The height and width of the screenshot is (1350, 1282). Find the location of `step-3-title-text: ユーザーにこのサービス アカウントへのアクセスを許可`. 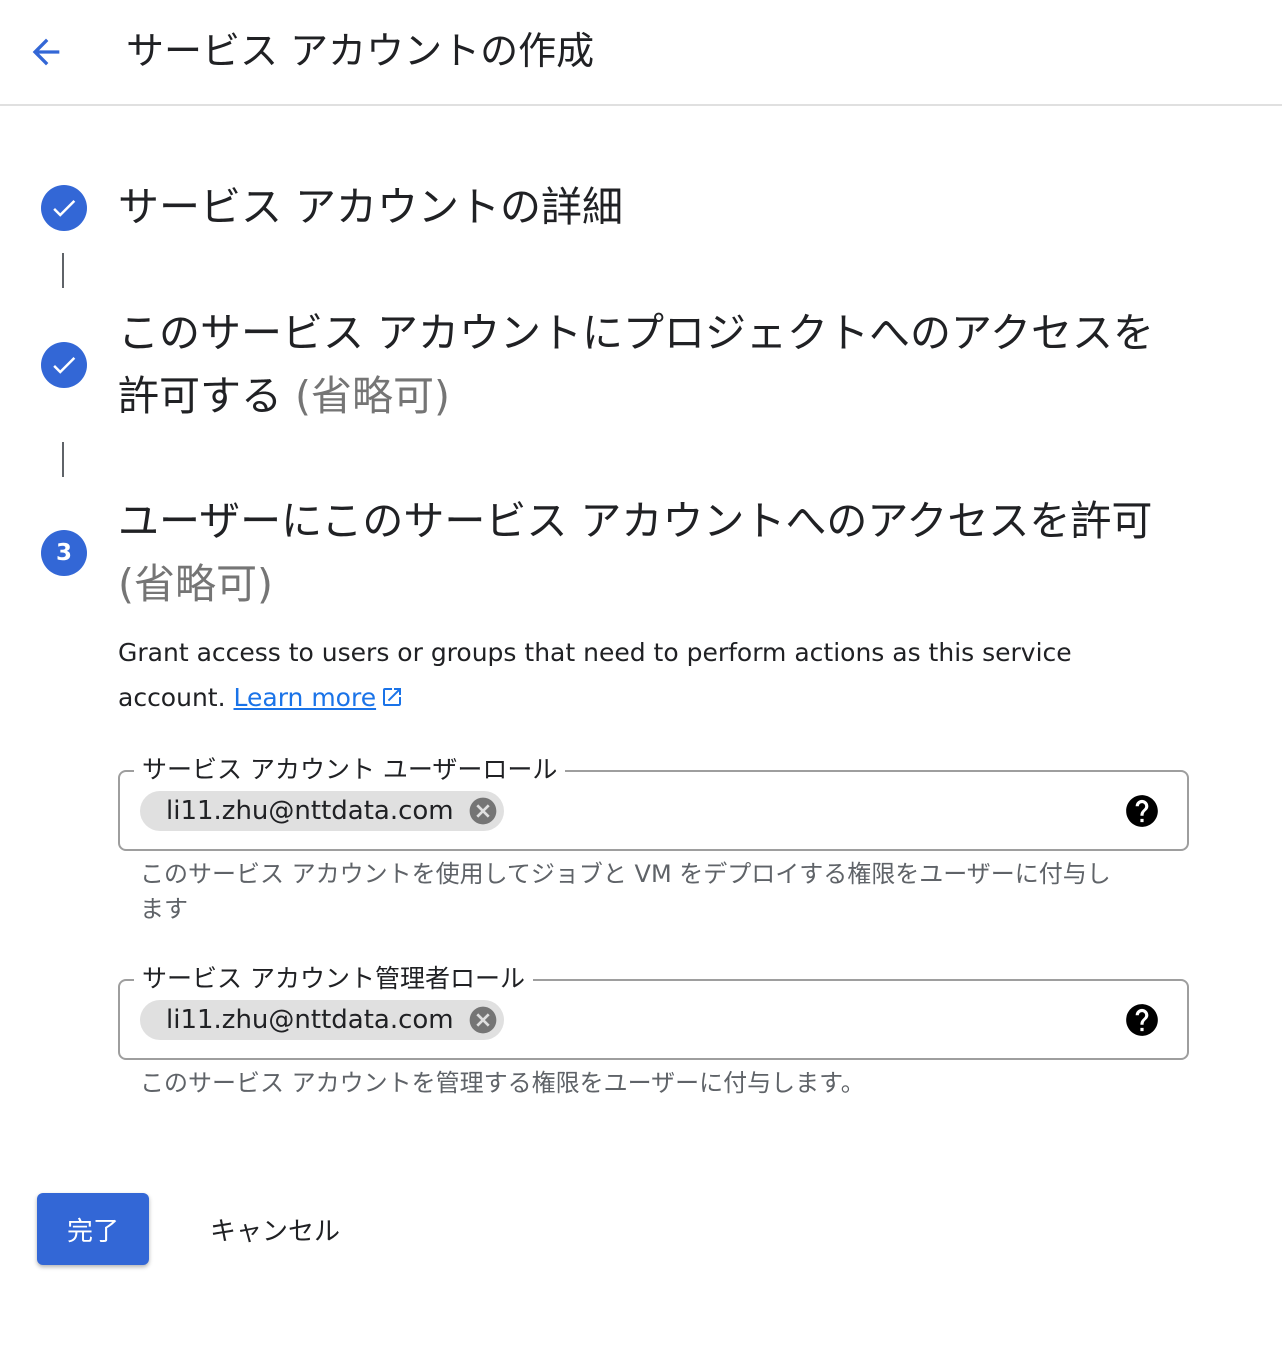

step-3-title-text: ユーザーにこのサービス アカウントへのアクセスを許可 is located at coordinates (635, 521).